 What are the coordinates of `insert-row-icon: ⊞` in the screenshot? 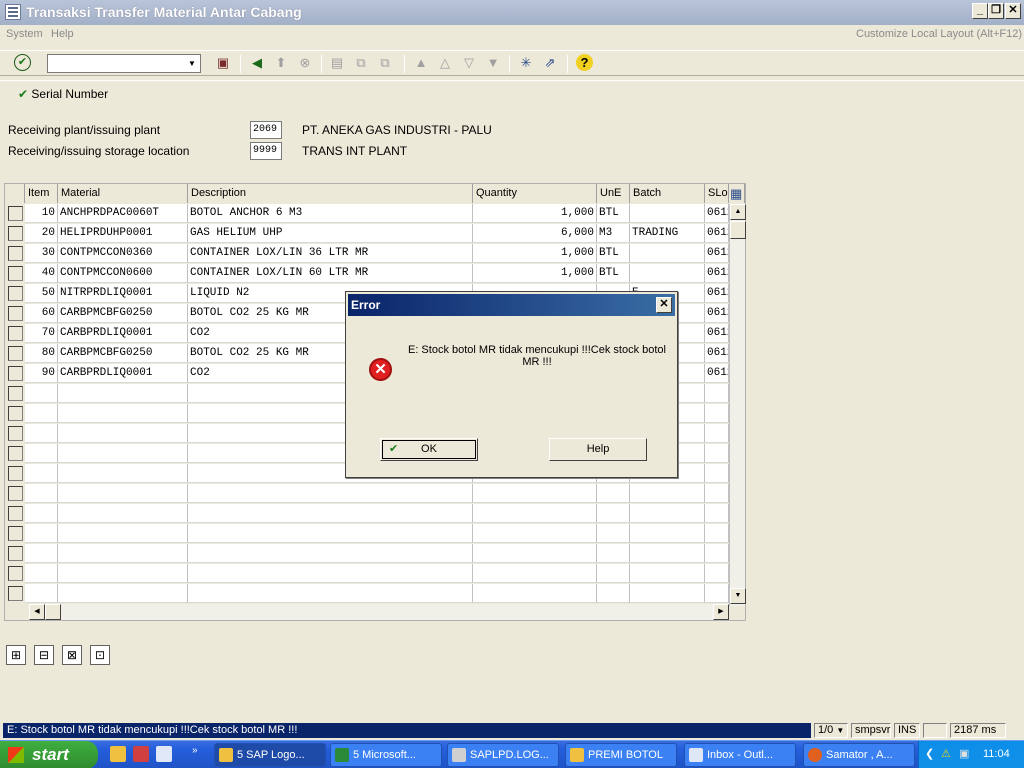 It's located at (16, 655).